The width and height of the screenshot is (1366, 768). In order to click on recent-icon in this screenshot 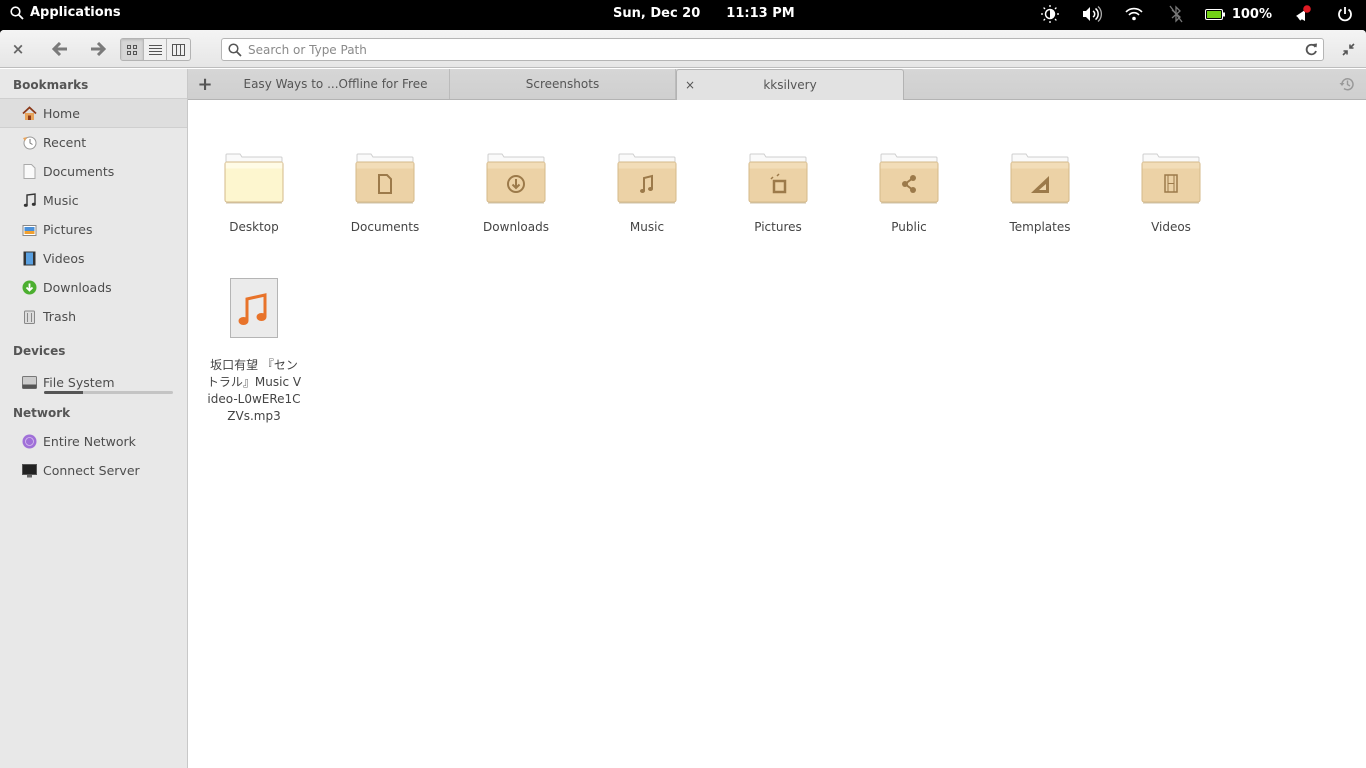, I will do `click(29, 142)`.